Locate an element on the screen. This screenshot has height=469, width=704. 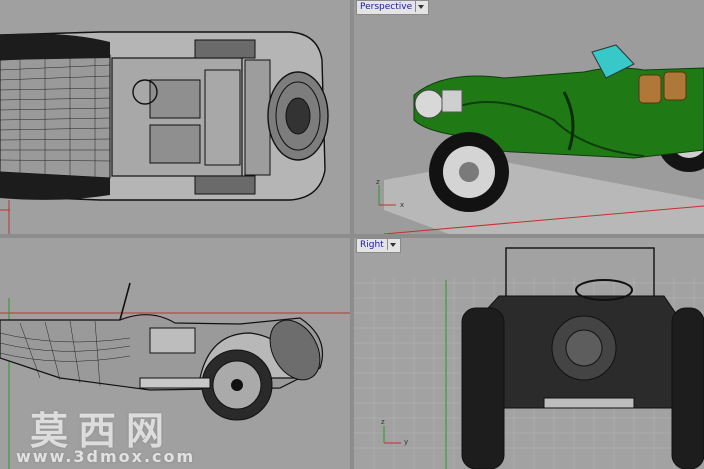
right-label: Right is located at coordinates (372, 245).